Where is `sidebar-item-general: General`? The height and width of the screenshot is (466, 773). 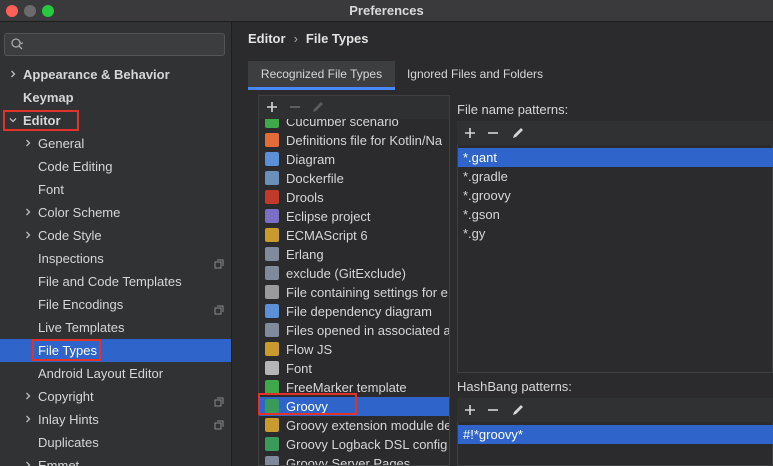
sidebar-item-general: General is located at coordinates (115, 143).